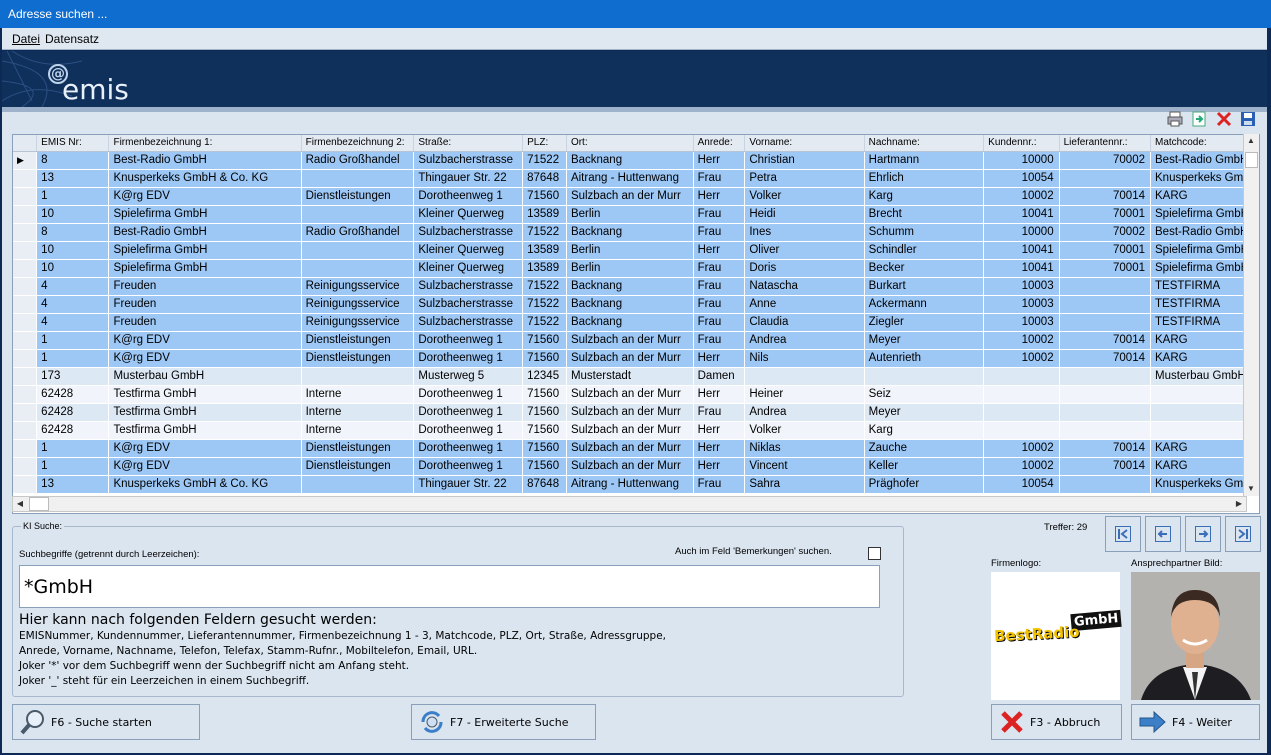 This screenshot has width=1271, height=755. What do you see at coordinates (1248, 119) in the screenshot?
I see `save-icon` at bounding box center [1248, 119].